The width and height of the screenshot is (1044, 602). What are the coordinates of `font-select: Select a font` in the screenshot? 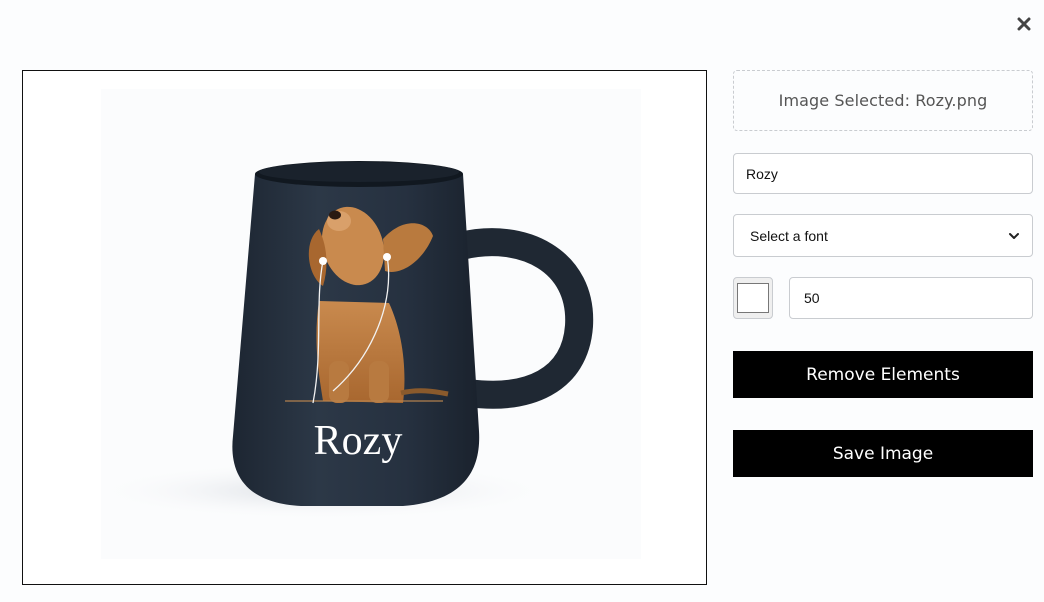 It's located at (883, 235).